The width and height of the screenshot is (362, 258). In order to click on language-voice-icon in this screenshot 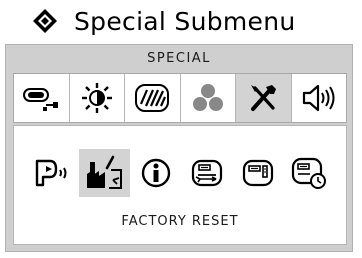, I will do `click(50, 173)`.